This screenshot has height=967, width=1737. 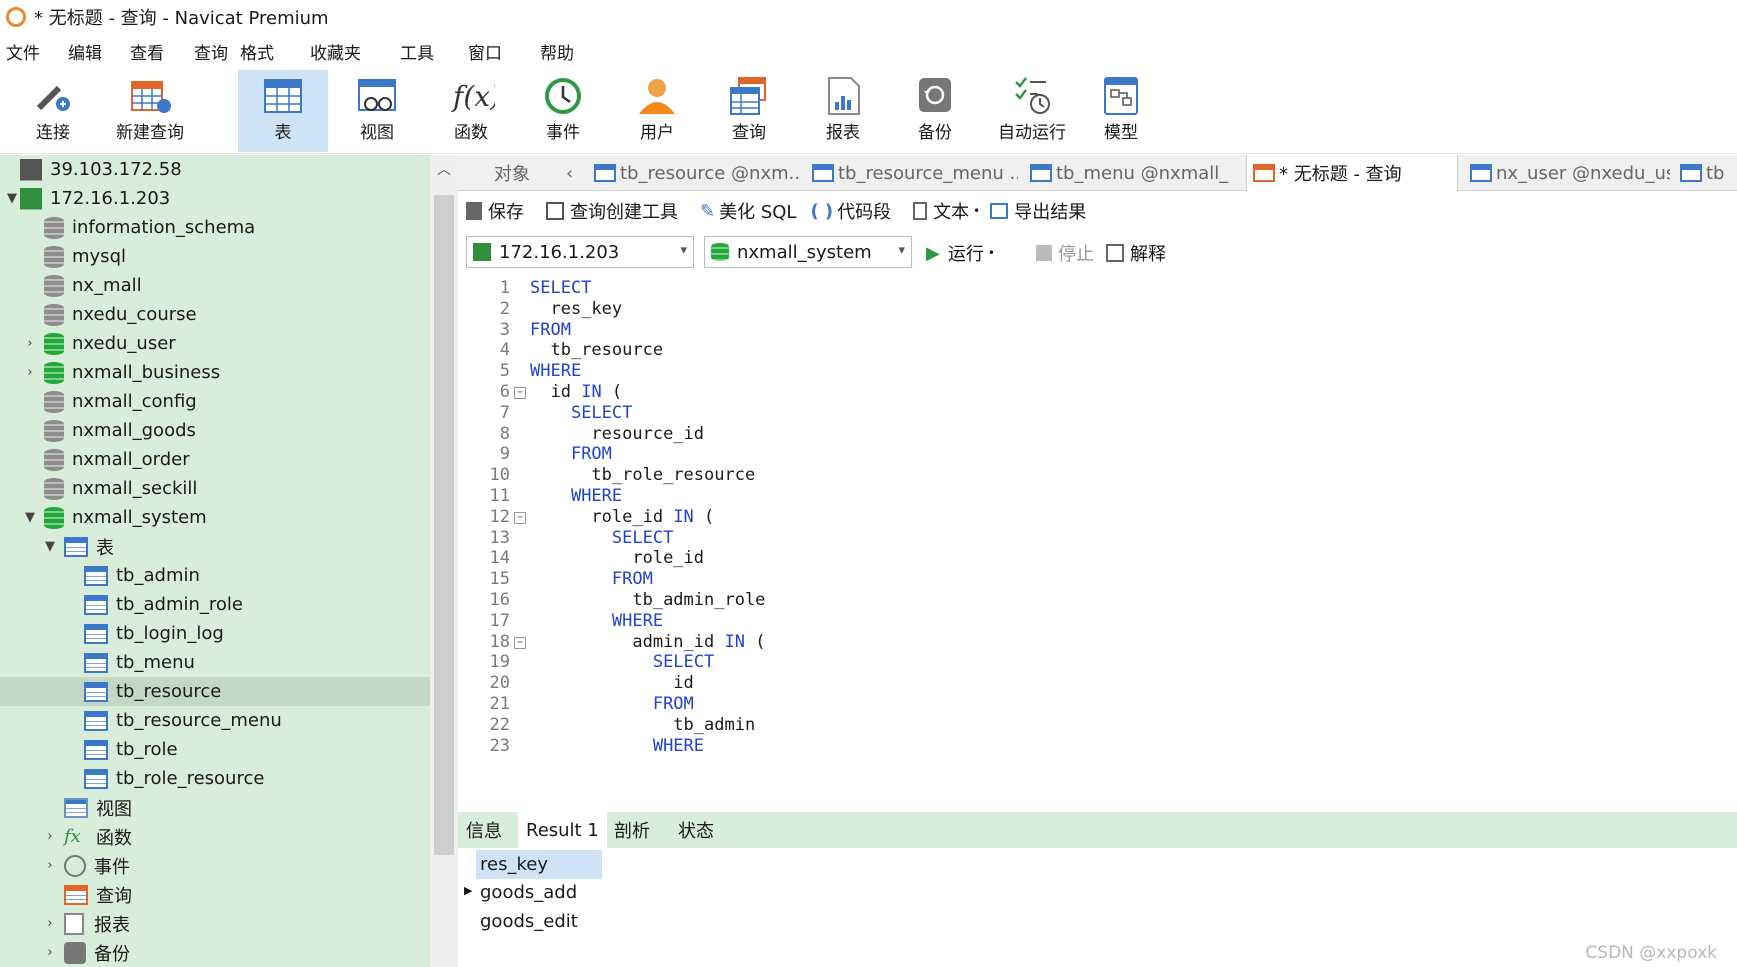 What do you see at coordinates (215, 256) in the screenshot?
I see `tree-db-mysql: mysql` at bounding box center [215, 256].